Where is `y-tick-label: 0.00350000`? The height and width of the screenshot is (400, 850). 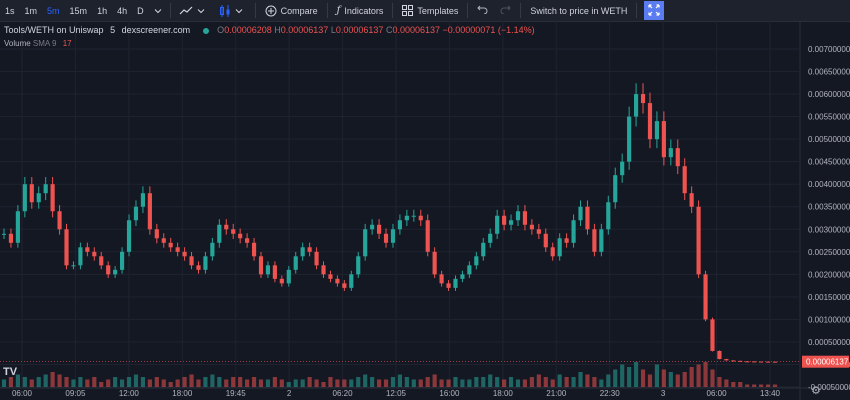
y-tick-label: 0.00350000 is located at coordinates (829, 207).